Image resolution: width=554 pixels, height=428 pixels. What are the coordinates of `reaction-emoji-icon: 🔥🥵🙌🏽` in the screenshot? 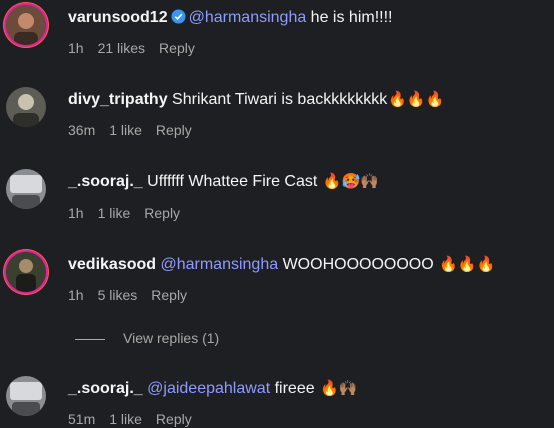 It's located at (350, 181).